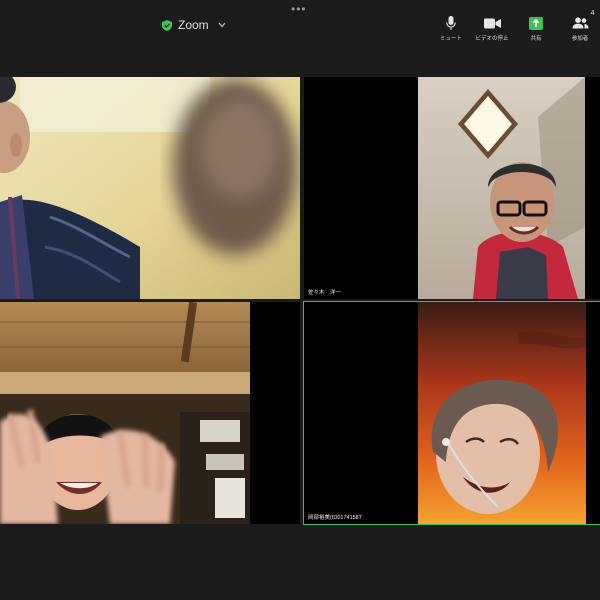 This screenshot has height=600, width=600. Describe the element at coordinates (222, 25) in the screenshot. I see `chevron-down-icon` at that location.